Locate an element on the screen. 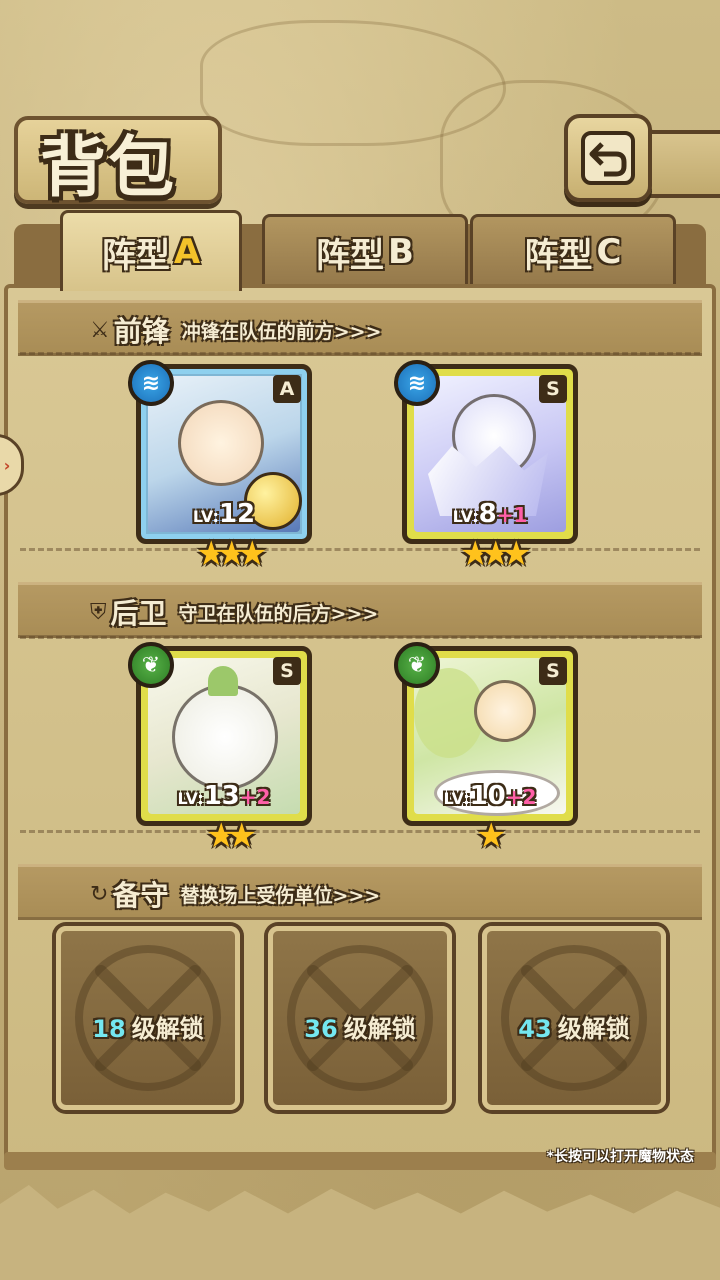 The width and height of the screenshot is (720, 1280). back-button-rail is located at coordinates (680, 164).